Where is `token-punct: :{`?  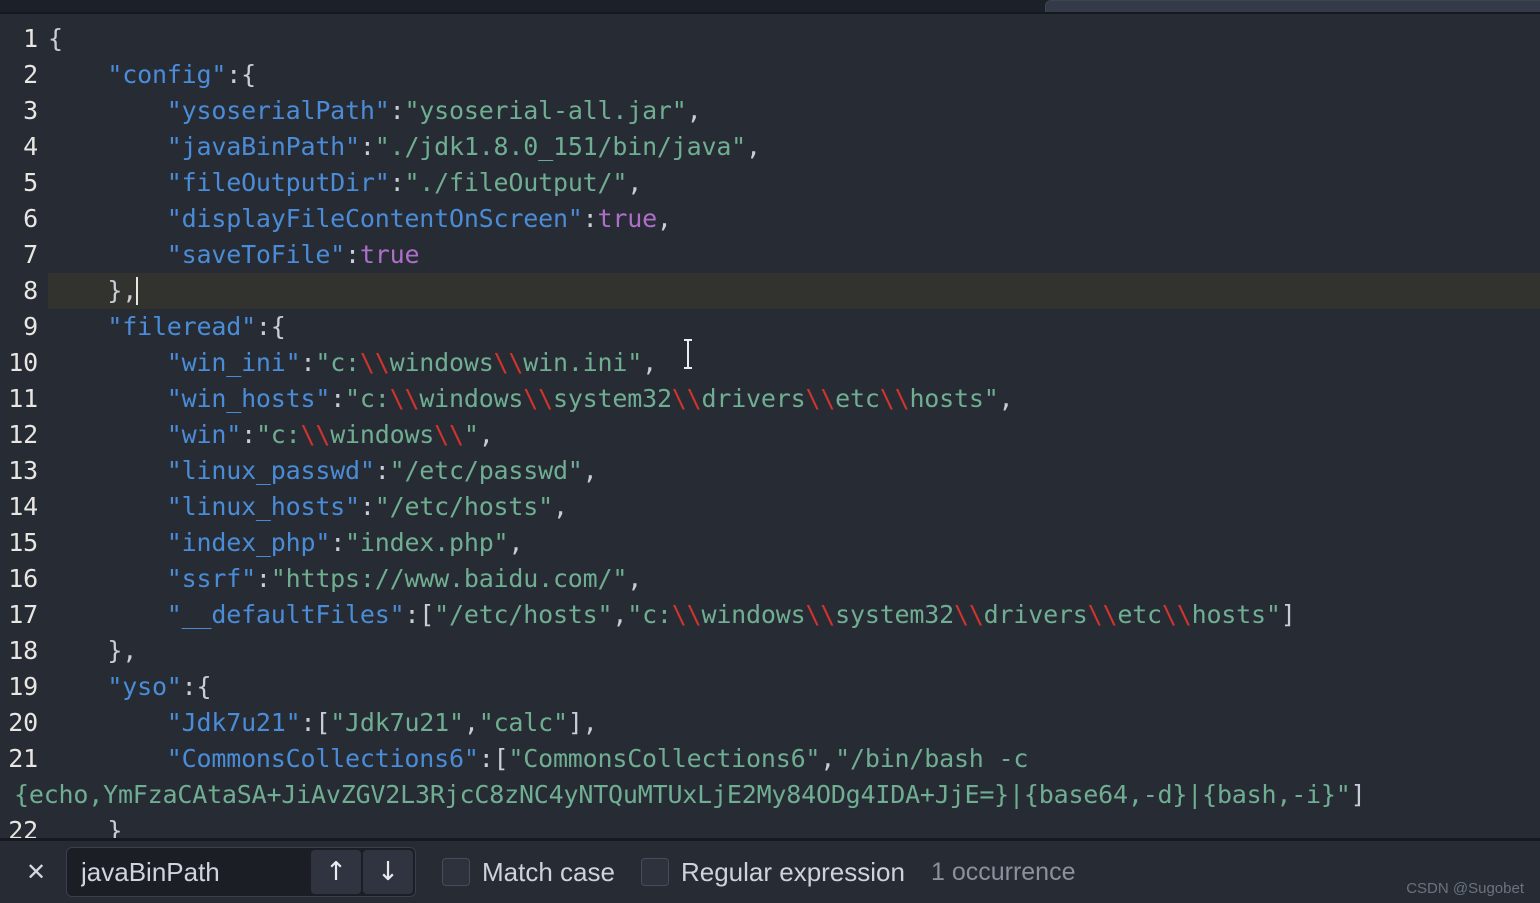 token-punct: :{ is located at coordinates (196, 686).